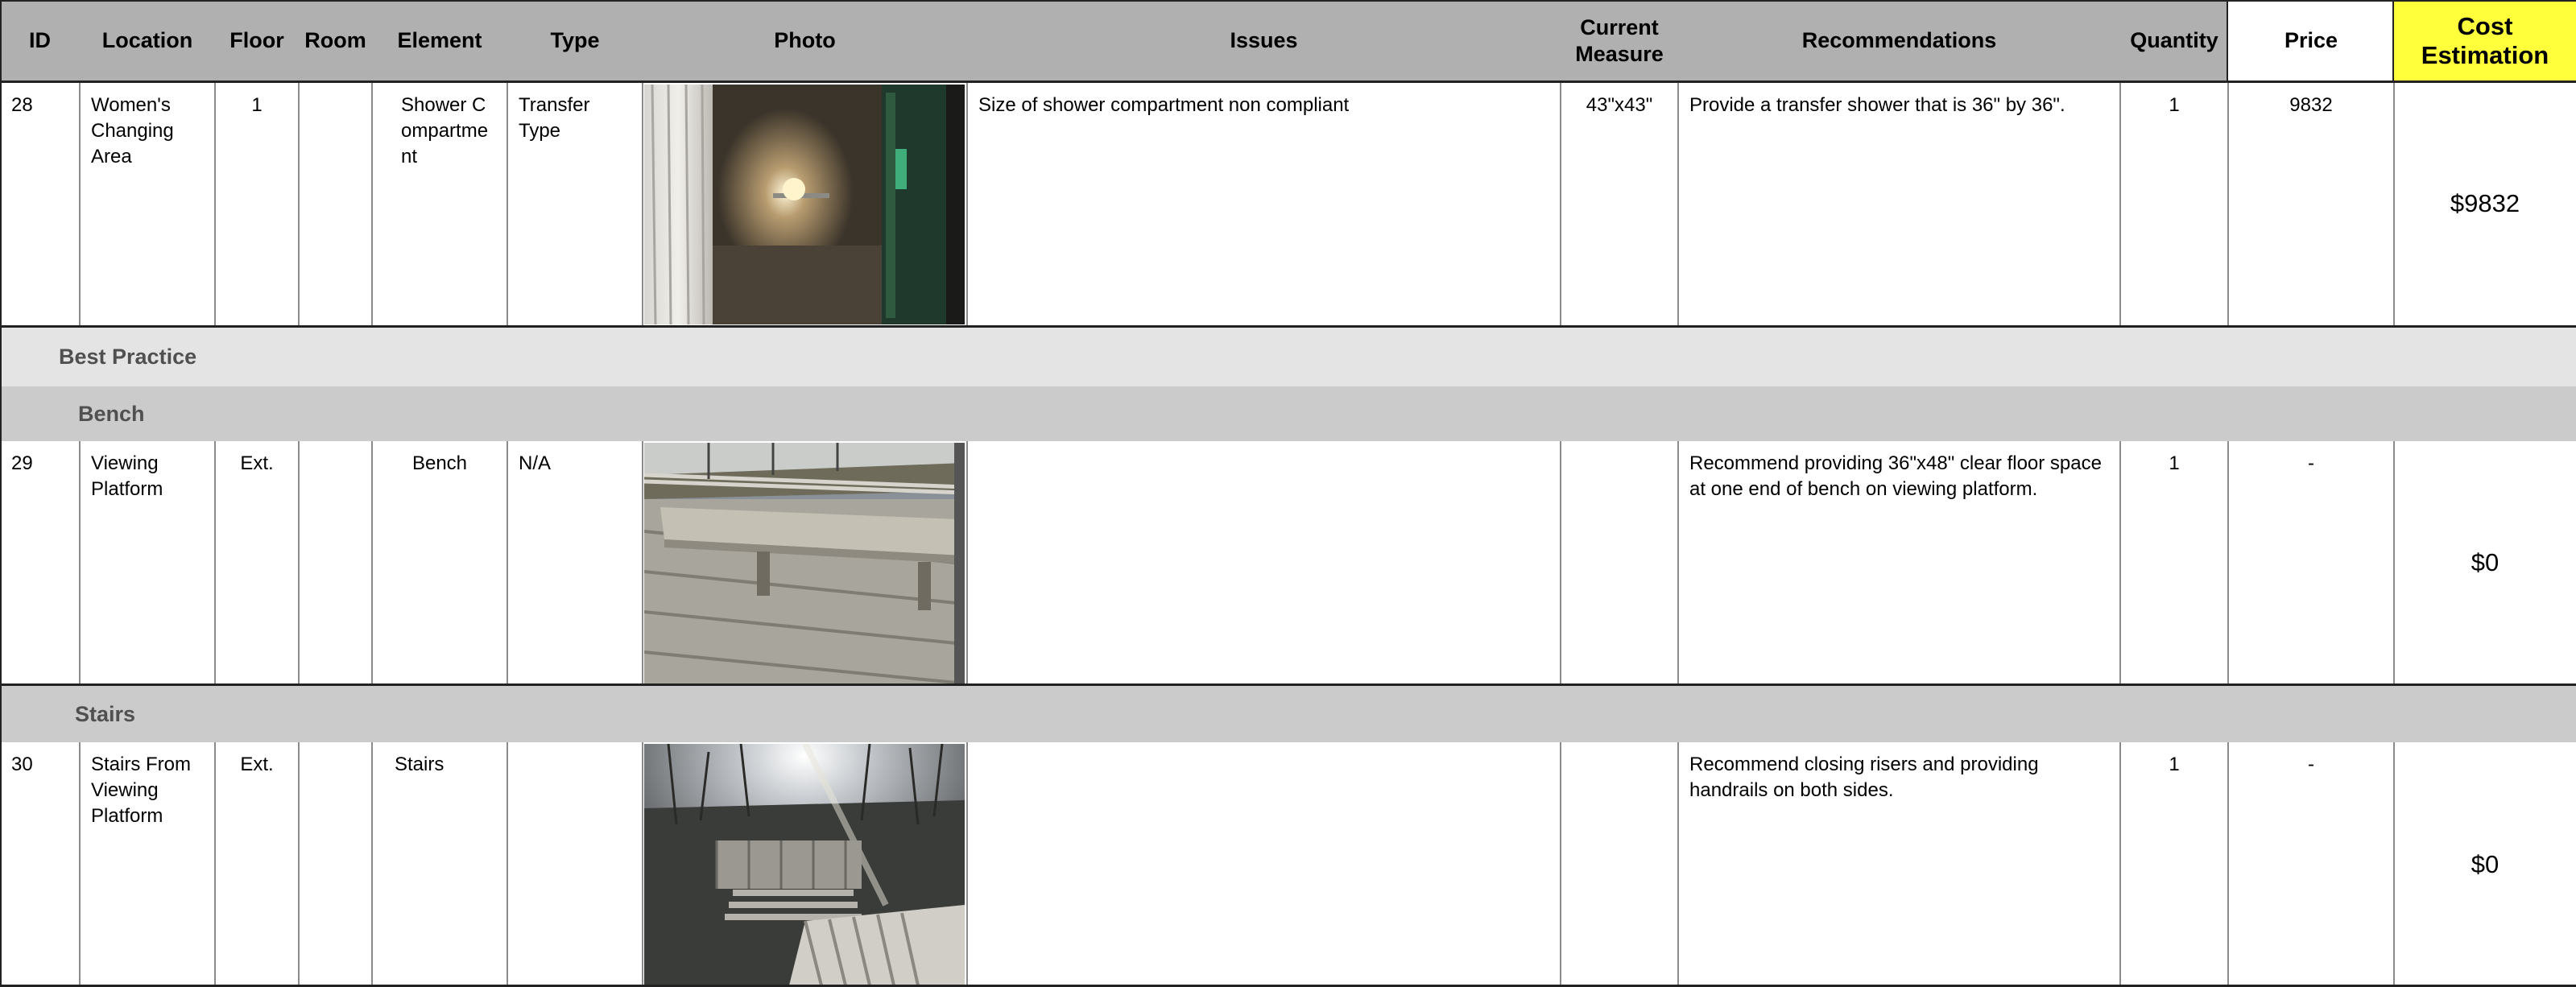 This screenshot has width=2576, height=987. I want to click on row-28-location: Women's Changing Area, so click(133, 130).